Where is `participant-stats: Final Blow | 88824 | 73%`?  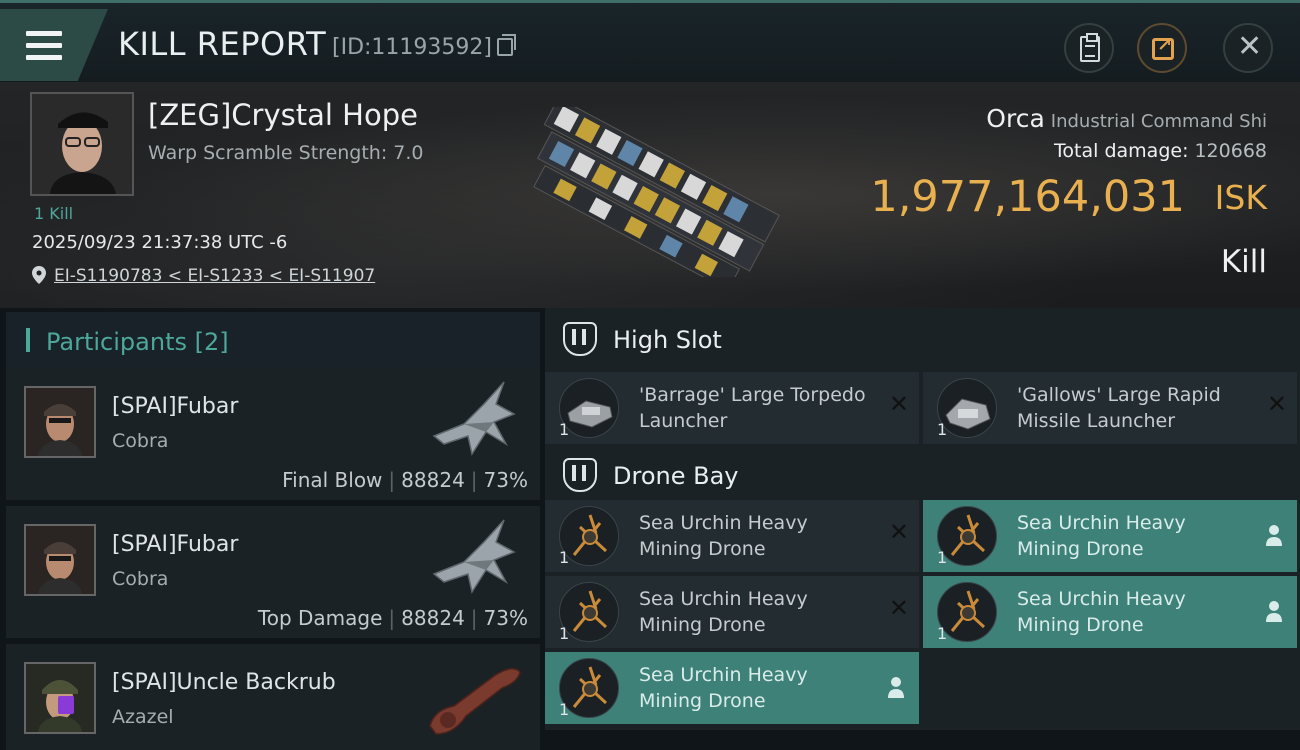 participant-stats: Final Blow | 88824 | 73% is located at coordinates (405, 480).